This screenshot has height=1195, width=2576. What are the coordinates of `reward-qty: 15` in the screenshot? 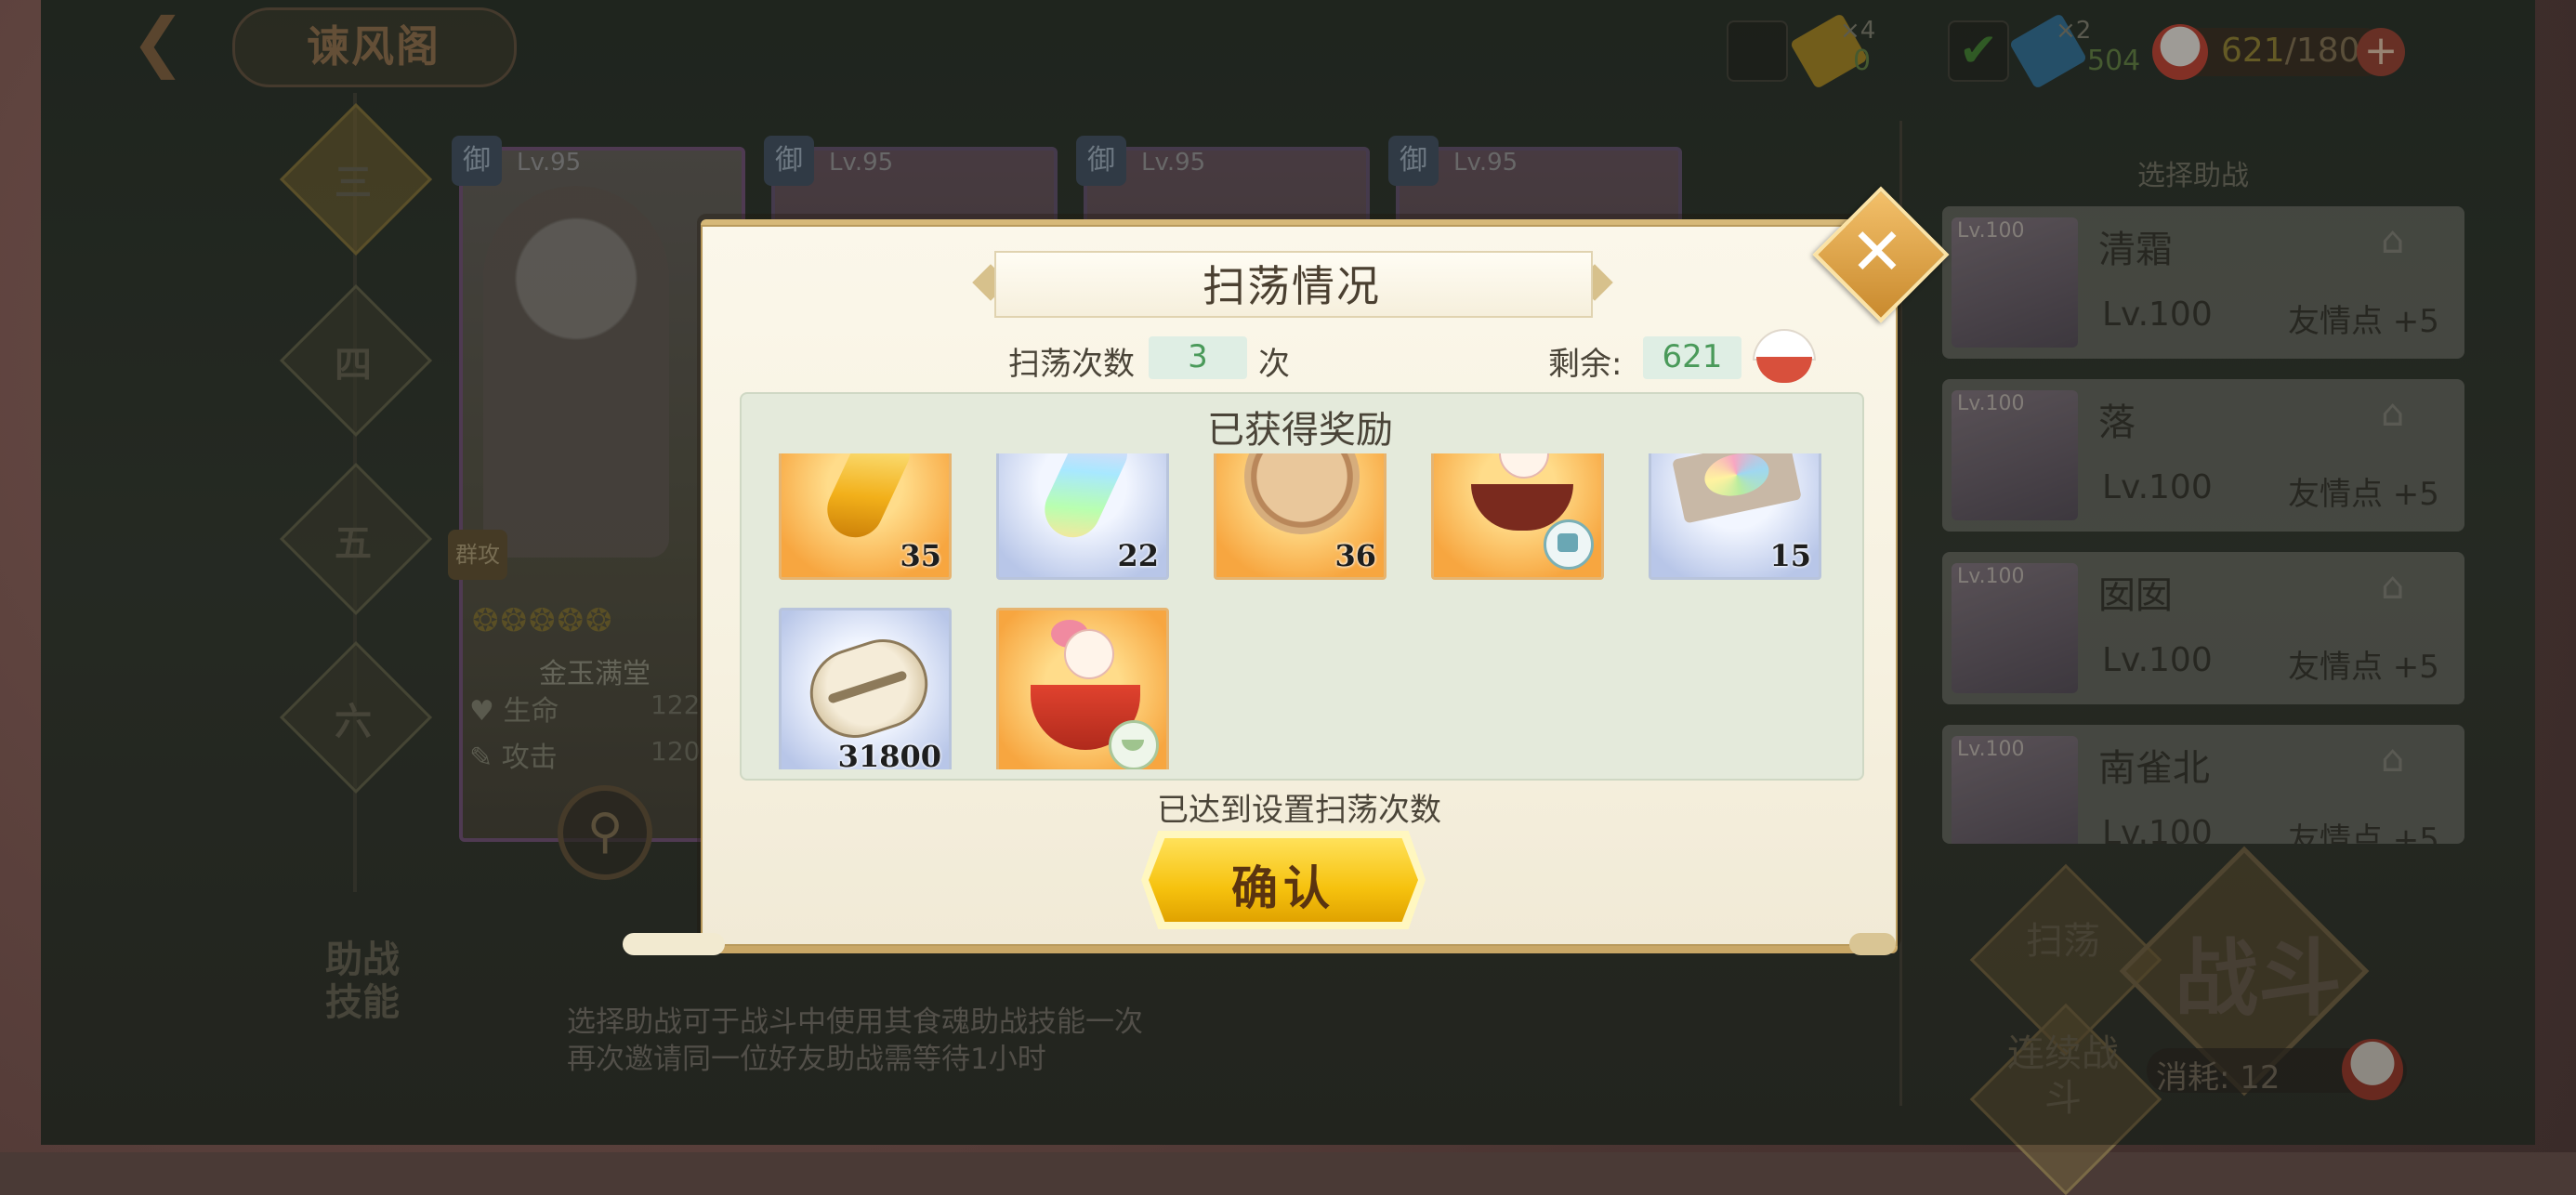 It's located at (1790, 555).